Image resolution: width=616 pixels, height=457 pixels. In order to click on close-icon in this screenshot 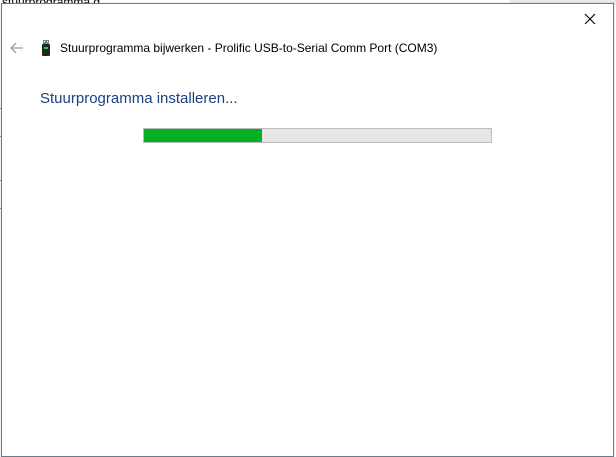, I will do `click(590, 18)`.